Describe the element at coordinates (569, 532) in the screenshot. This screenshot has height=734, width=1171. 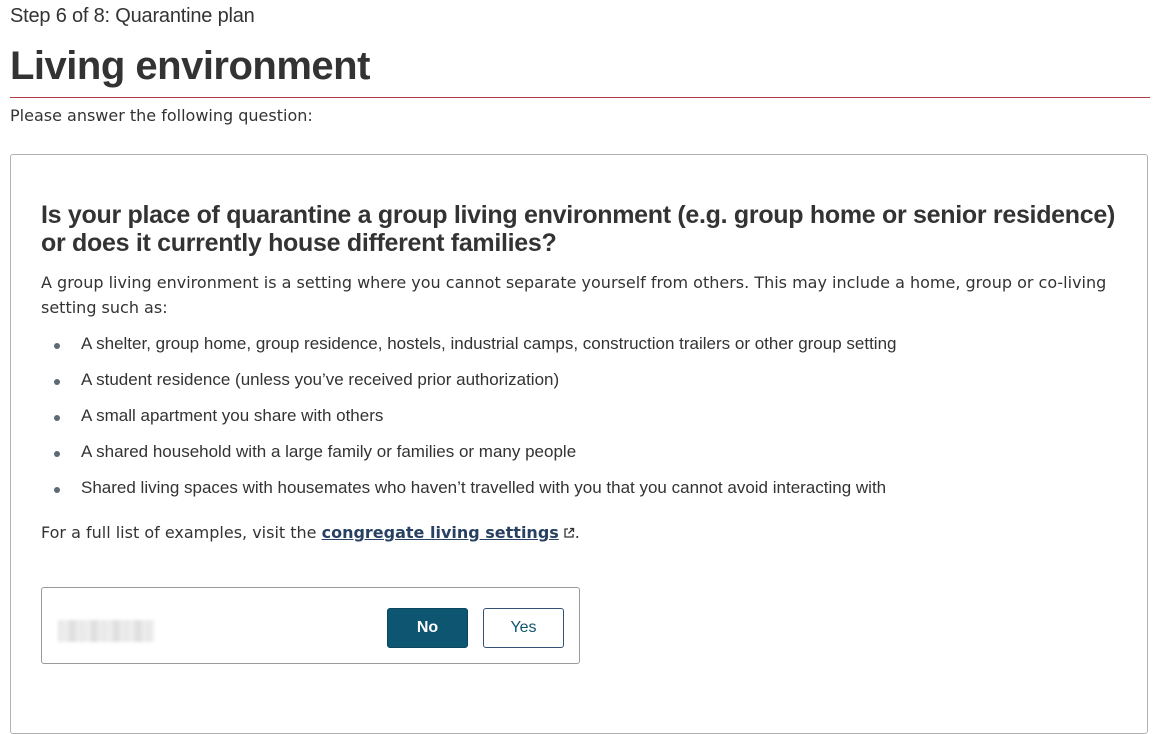
I see `external-link-icon` at that location.